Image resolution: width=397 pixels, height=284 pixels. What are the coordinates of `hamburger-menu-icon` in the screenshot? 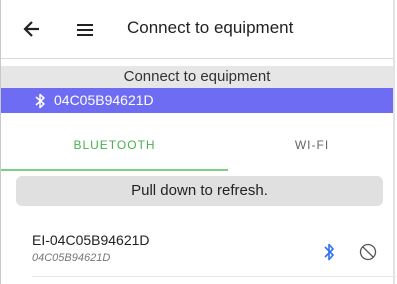 It's located at (86, 30).